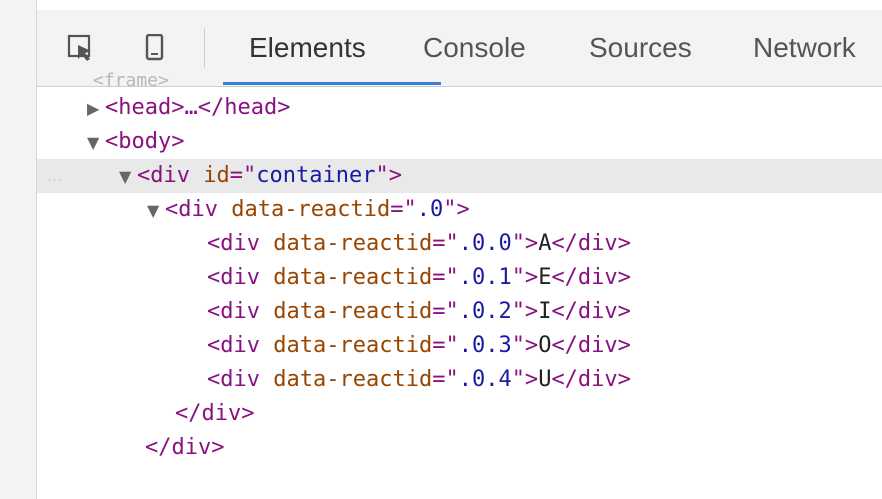 The width and height of the screenshot is (882, 499). I want to click on dom-node-u: <div data-reactid=".0.4">U</div>, so click(459, 380).